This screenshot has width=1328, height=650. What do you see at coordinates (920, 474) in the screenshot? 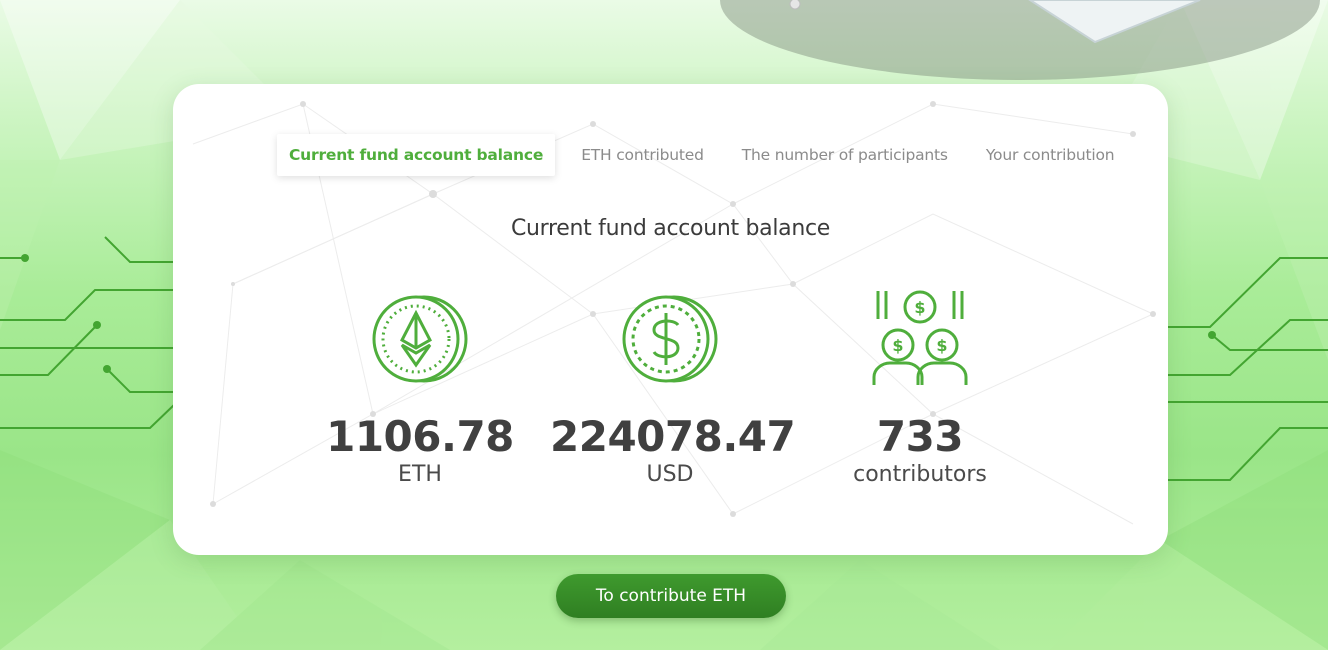
I see `contributors-unit: contributors` at bounding box center [920, 474].